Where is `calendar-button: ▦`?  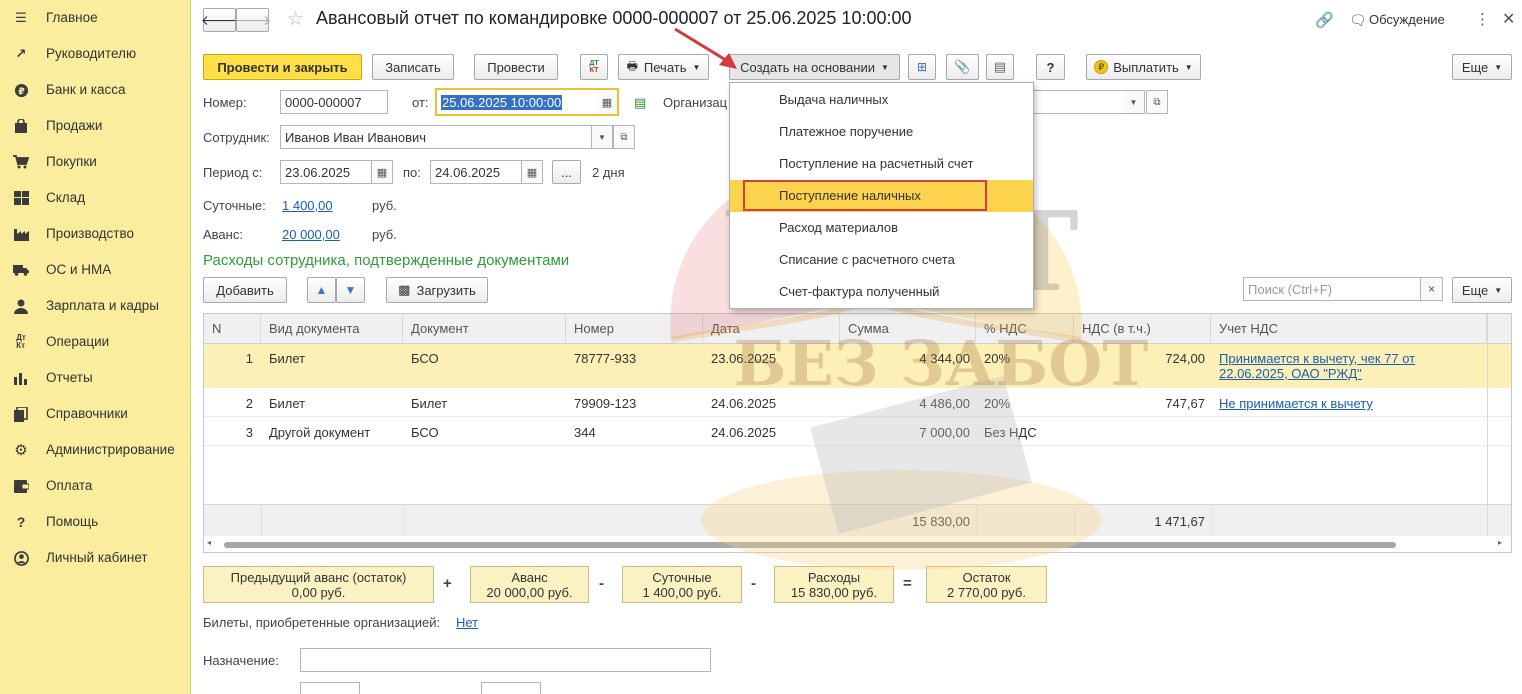
calendar-button: ▦ is located at coordinates (608, 102).